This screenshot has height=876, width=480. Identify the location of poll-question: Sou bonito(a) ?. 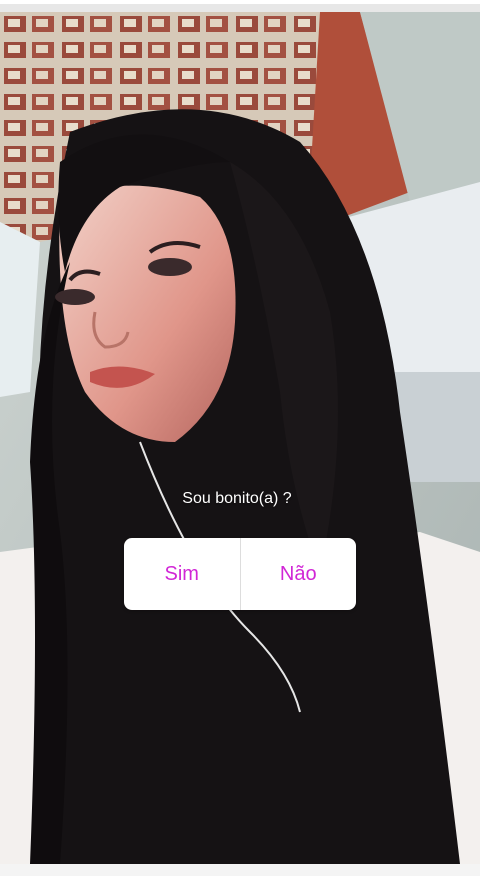
(237, 498).